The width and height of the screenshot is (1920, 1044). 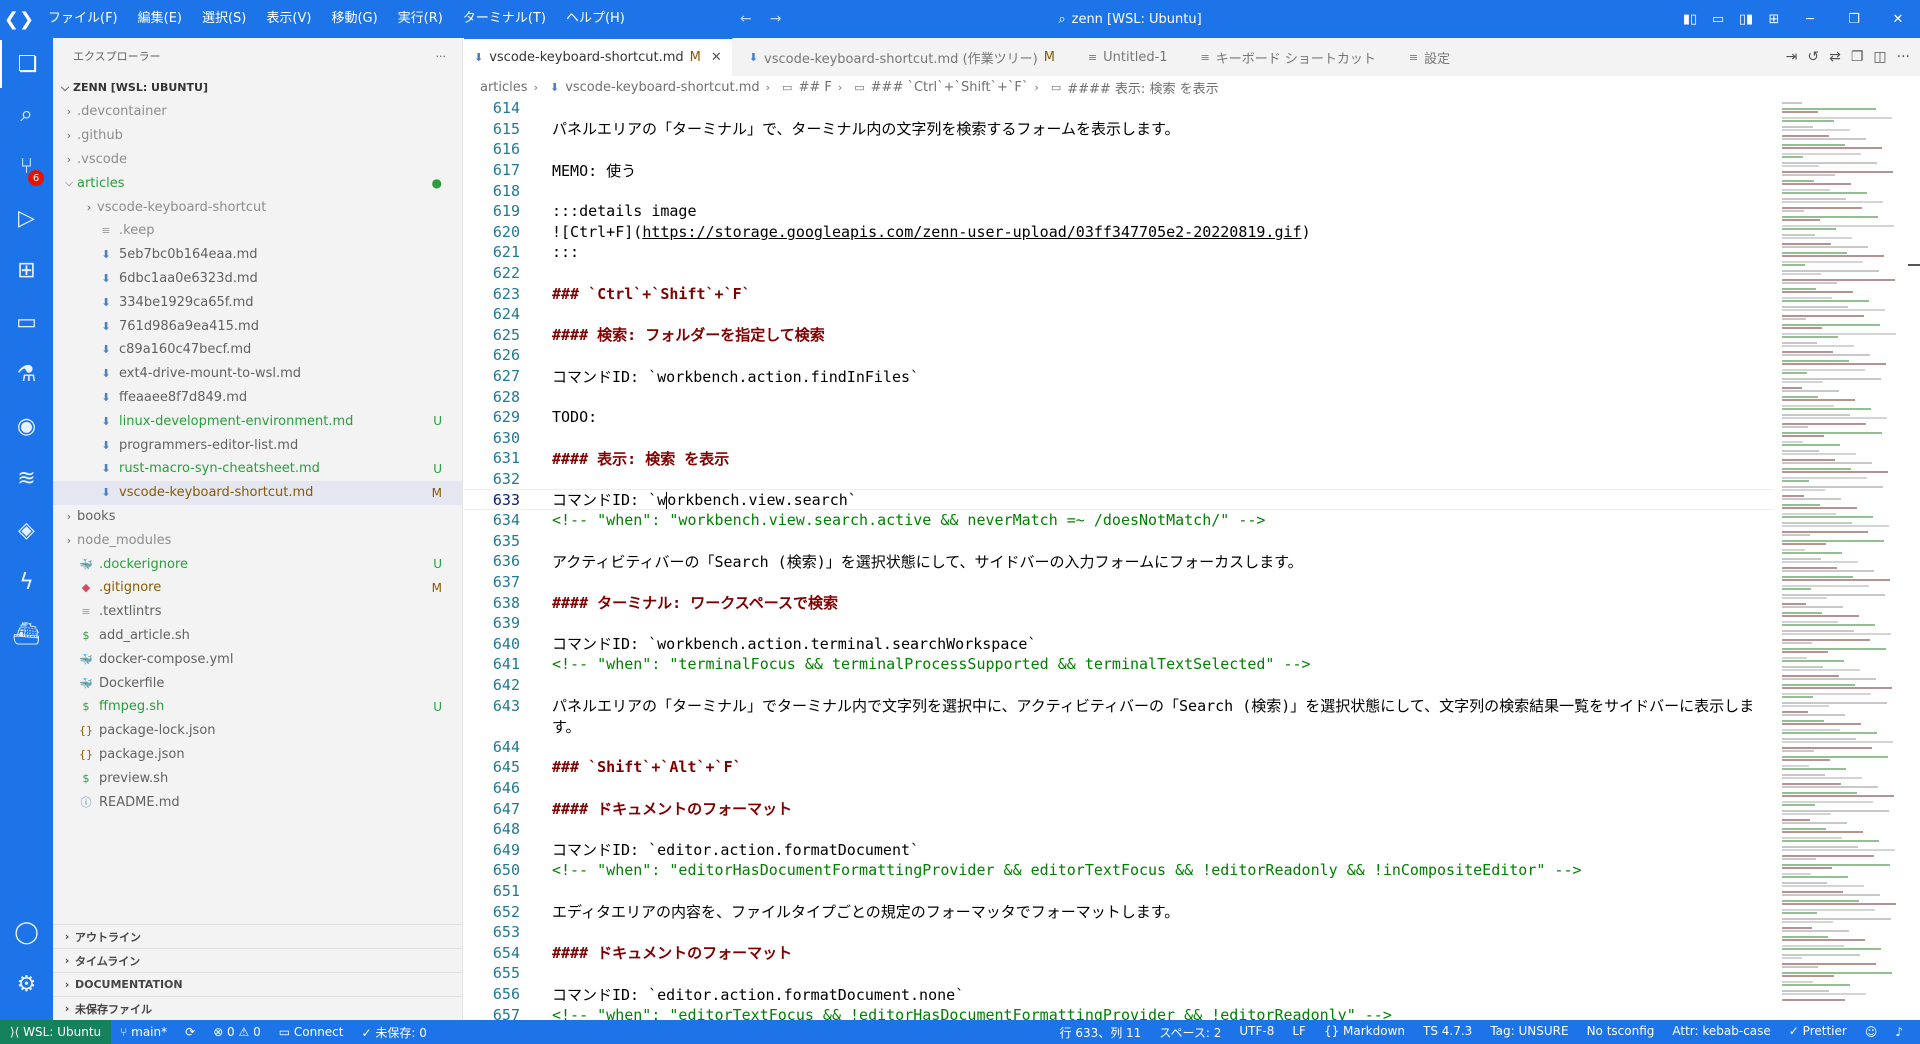 I want to click on file-item: ◆ .gitignore M, so click(x=257, y=588).